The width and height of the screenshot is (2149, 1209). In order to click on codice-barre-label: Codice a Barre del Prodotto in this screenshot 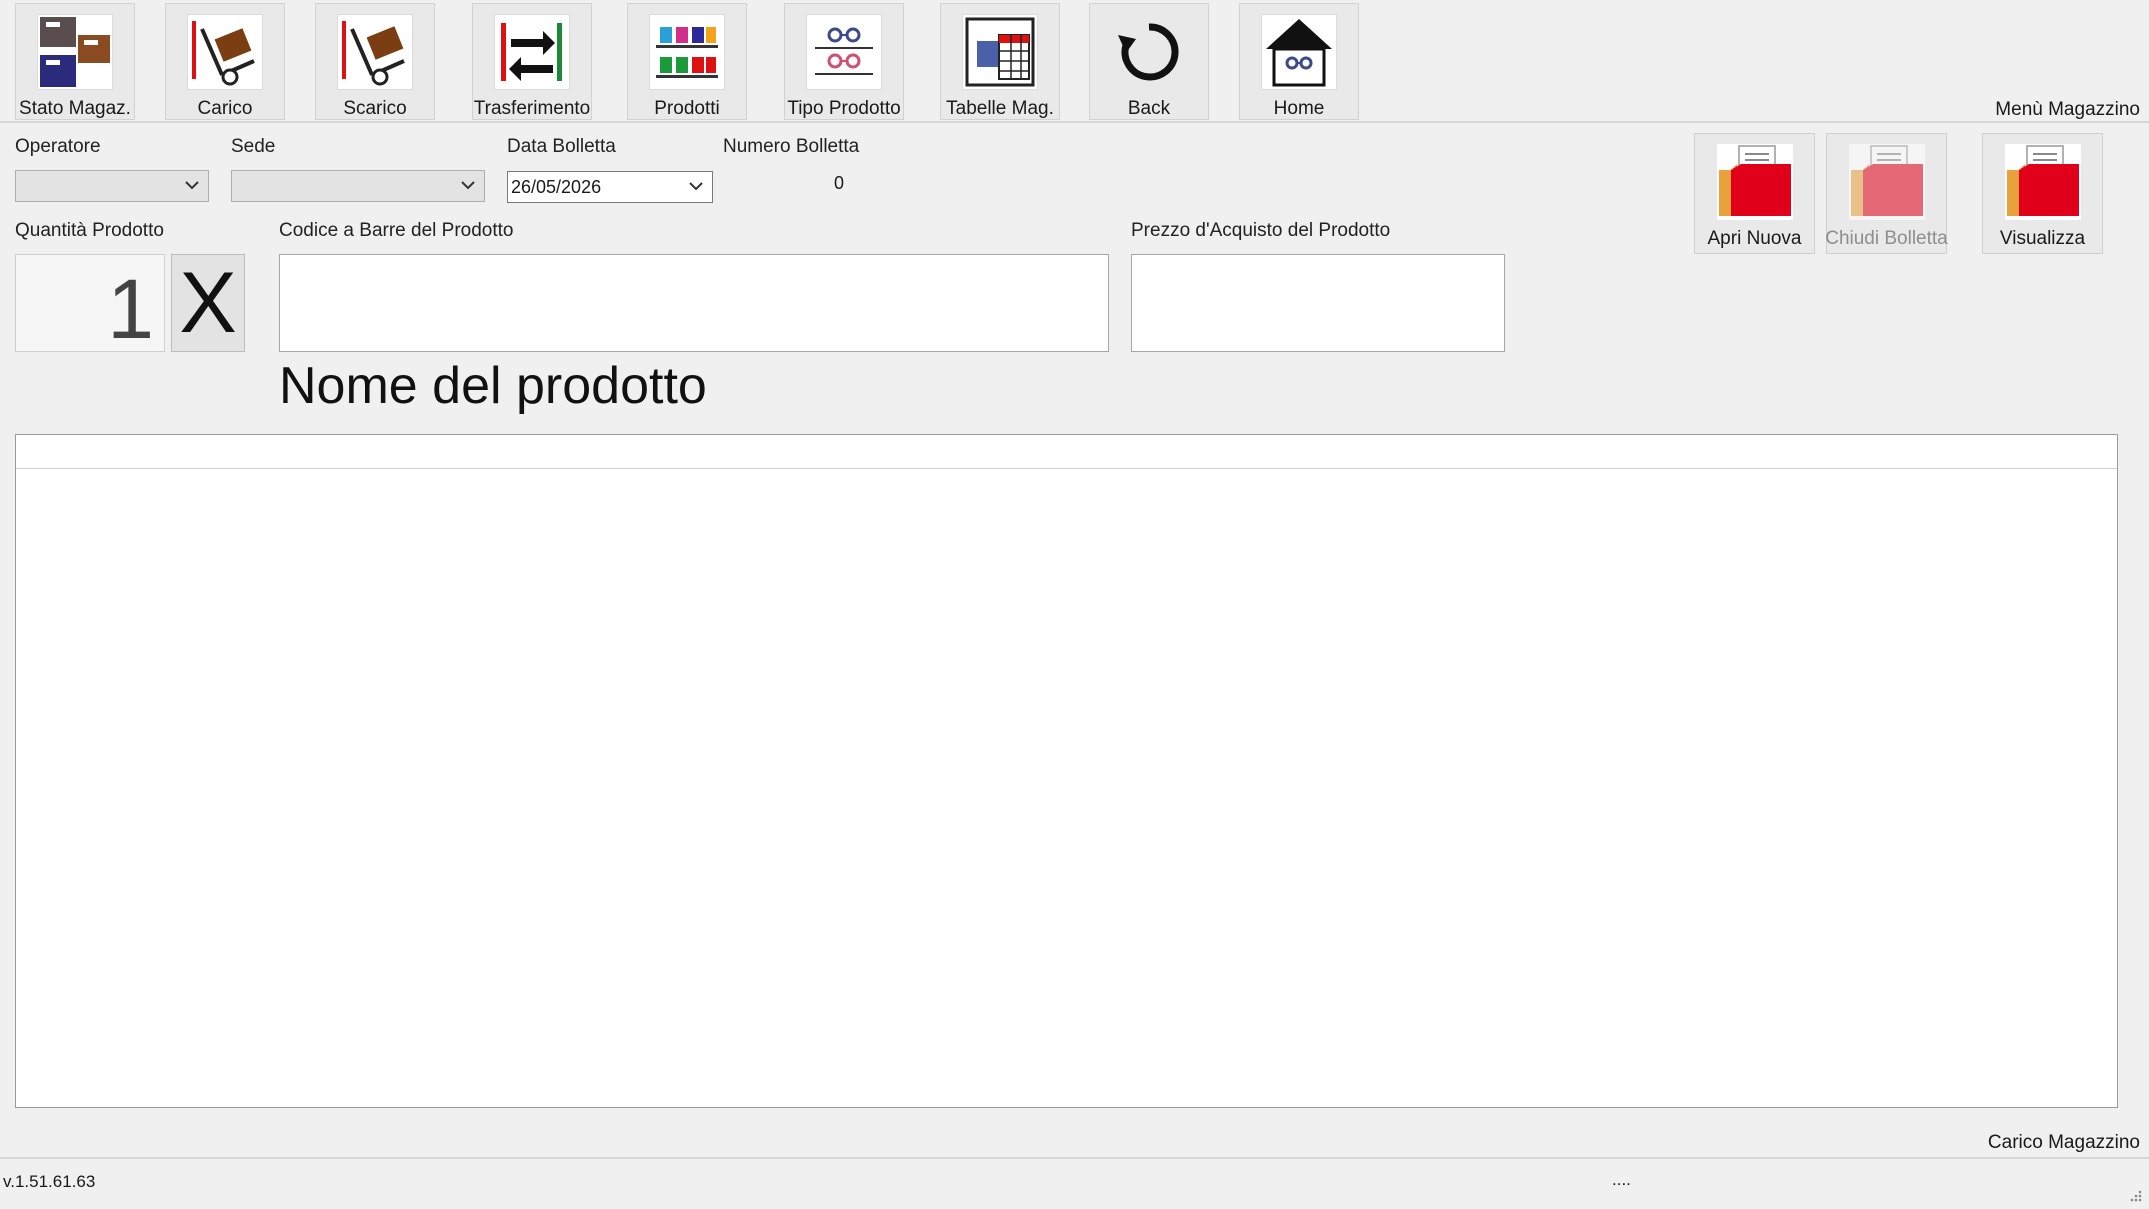, I will do `click(396, 230)`.